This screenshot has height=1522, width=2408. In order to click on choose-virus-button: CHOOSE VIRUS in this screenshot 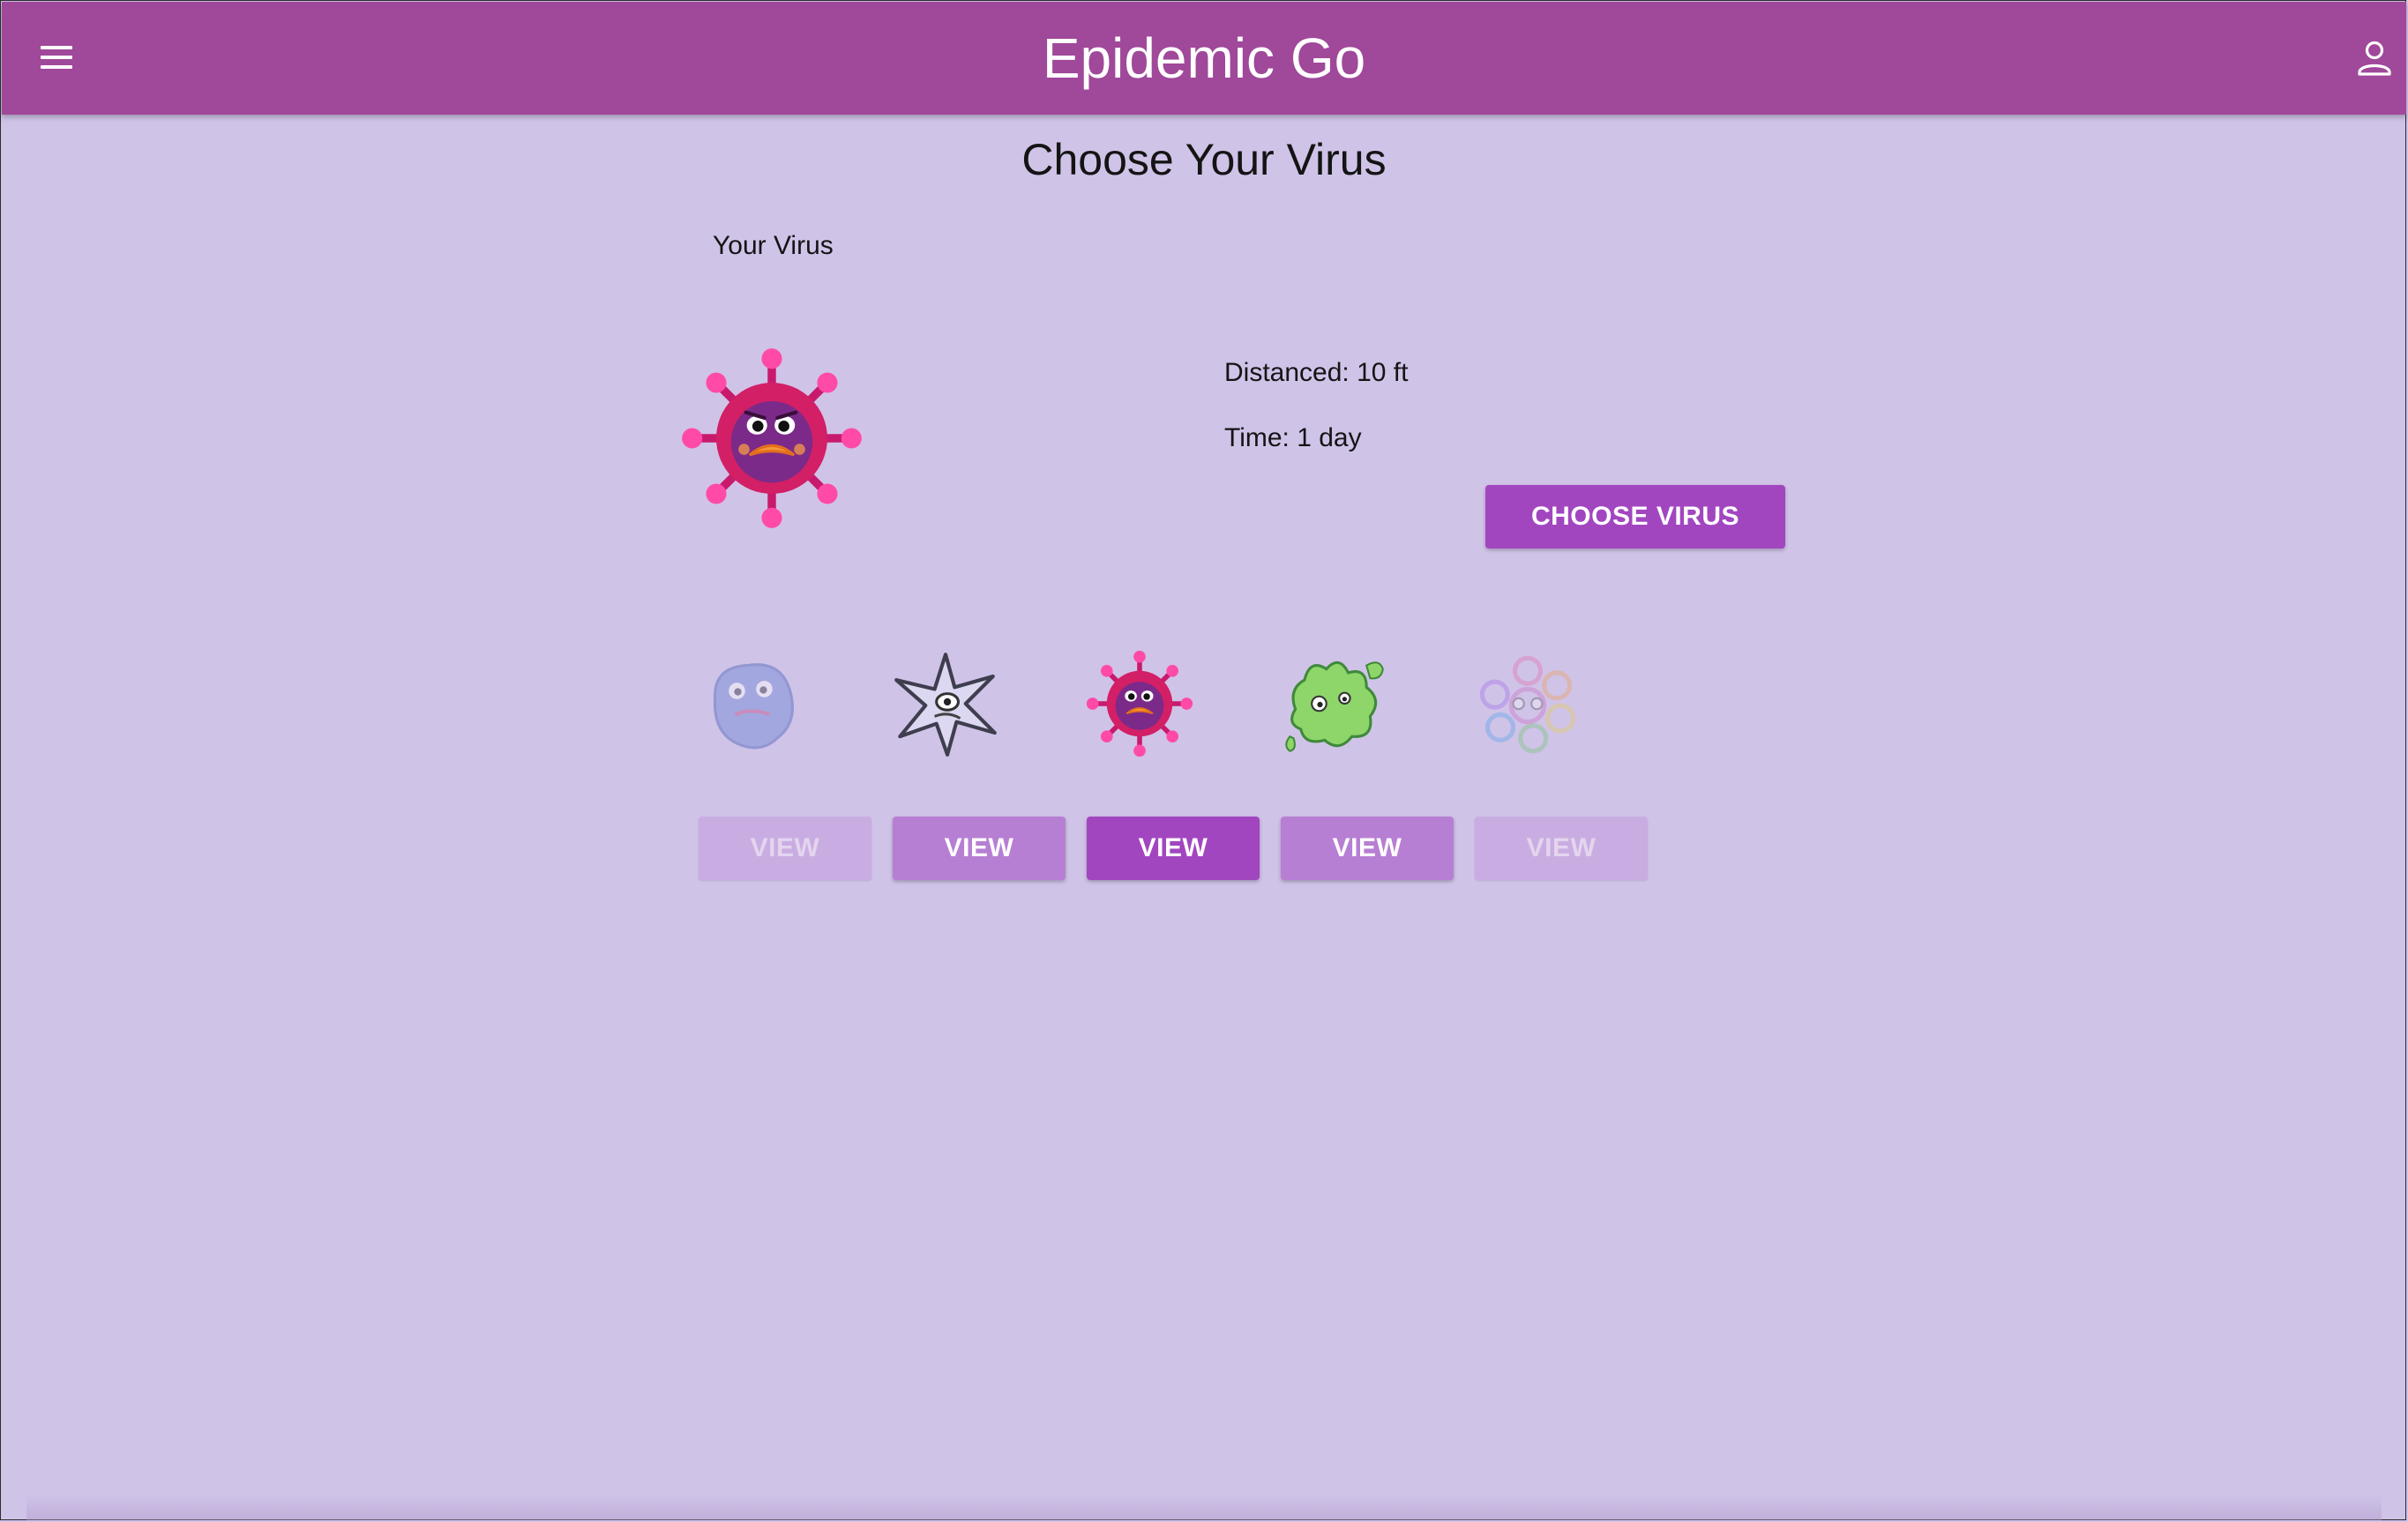, I will do `click(1635, 516)`.